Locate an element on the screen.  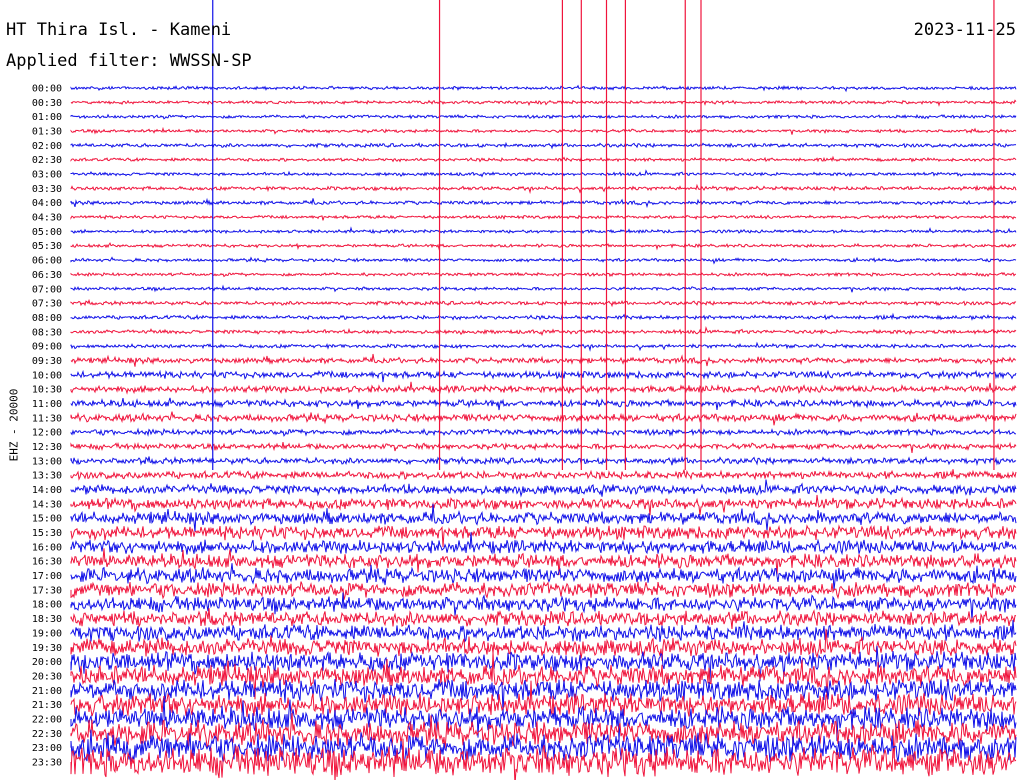
tick-label-1100: 11:00 is located at coordinates (47, 404).